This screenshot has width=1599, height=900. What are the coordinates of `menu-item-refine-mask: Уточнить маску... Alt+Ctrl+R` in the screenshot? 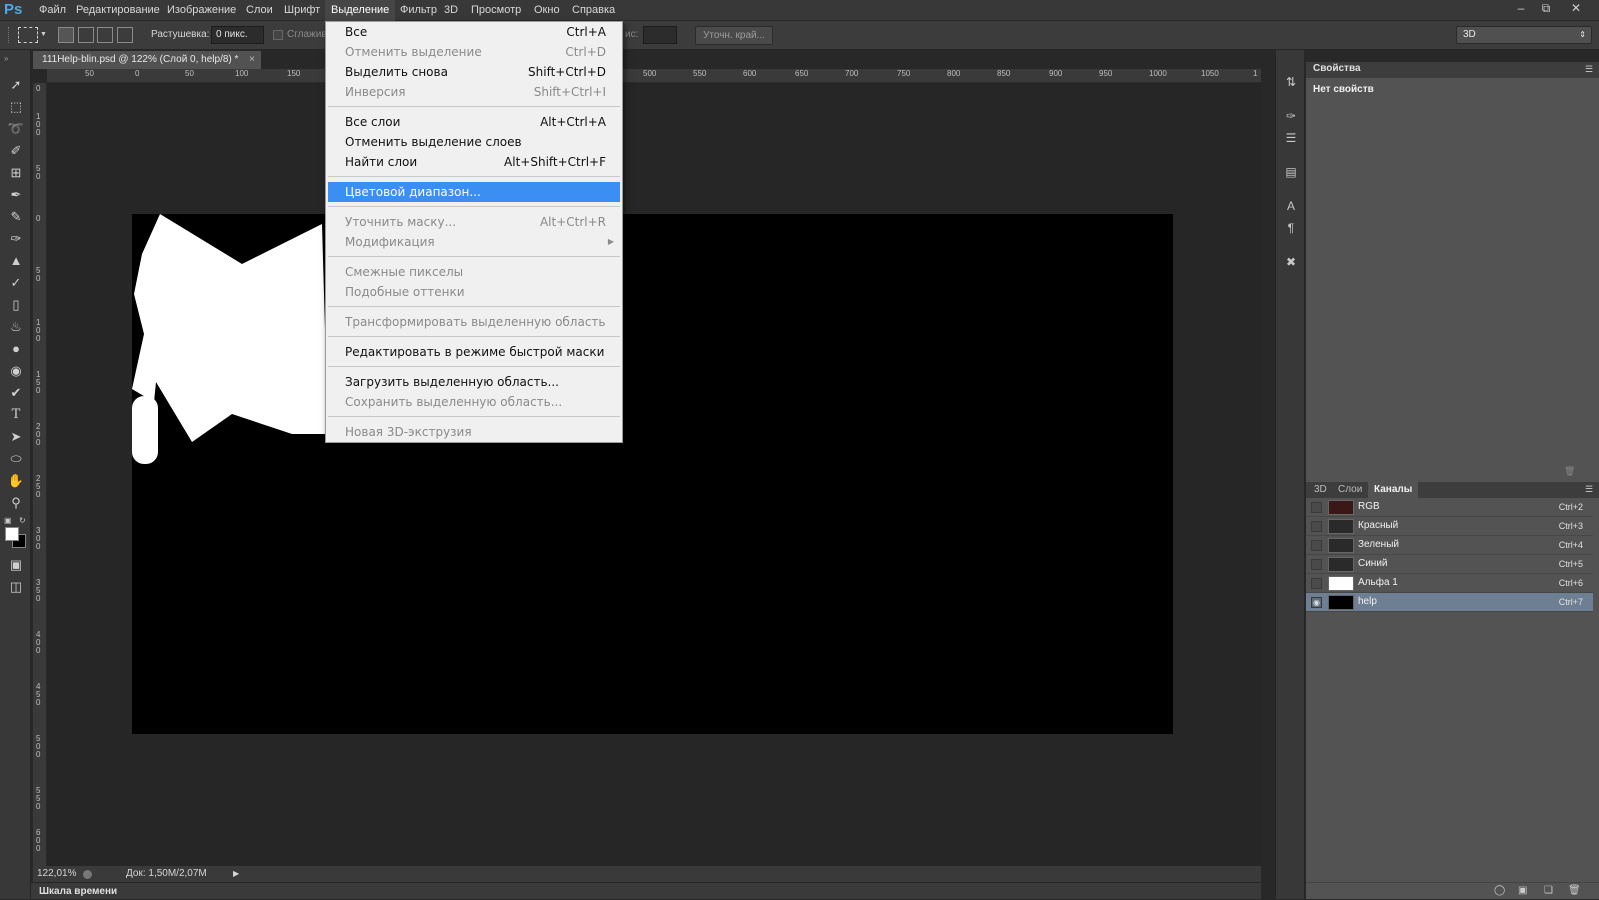 It's located at (474, 222).